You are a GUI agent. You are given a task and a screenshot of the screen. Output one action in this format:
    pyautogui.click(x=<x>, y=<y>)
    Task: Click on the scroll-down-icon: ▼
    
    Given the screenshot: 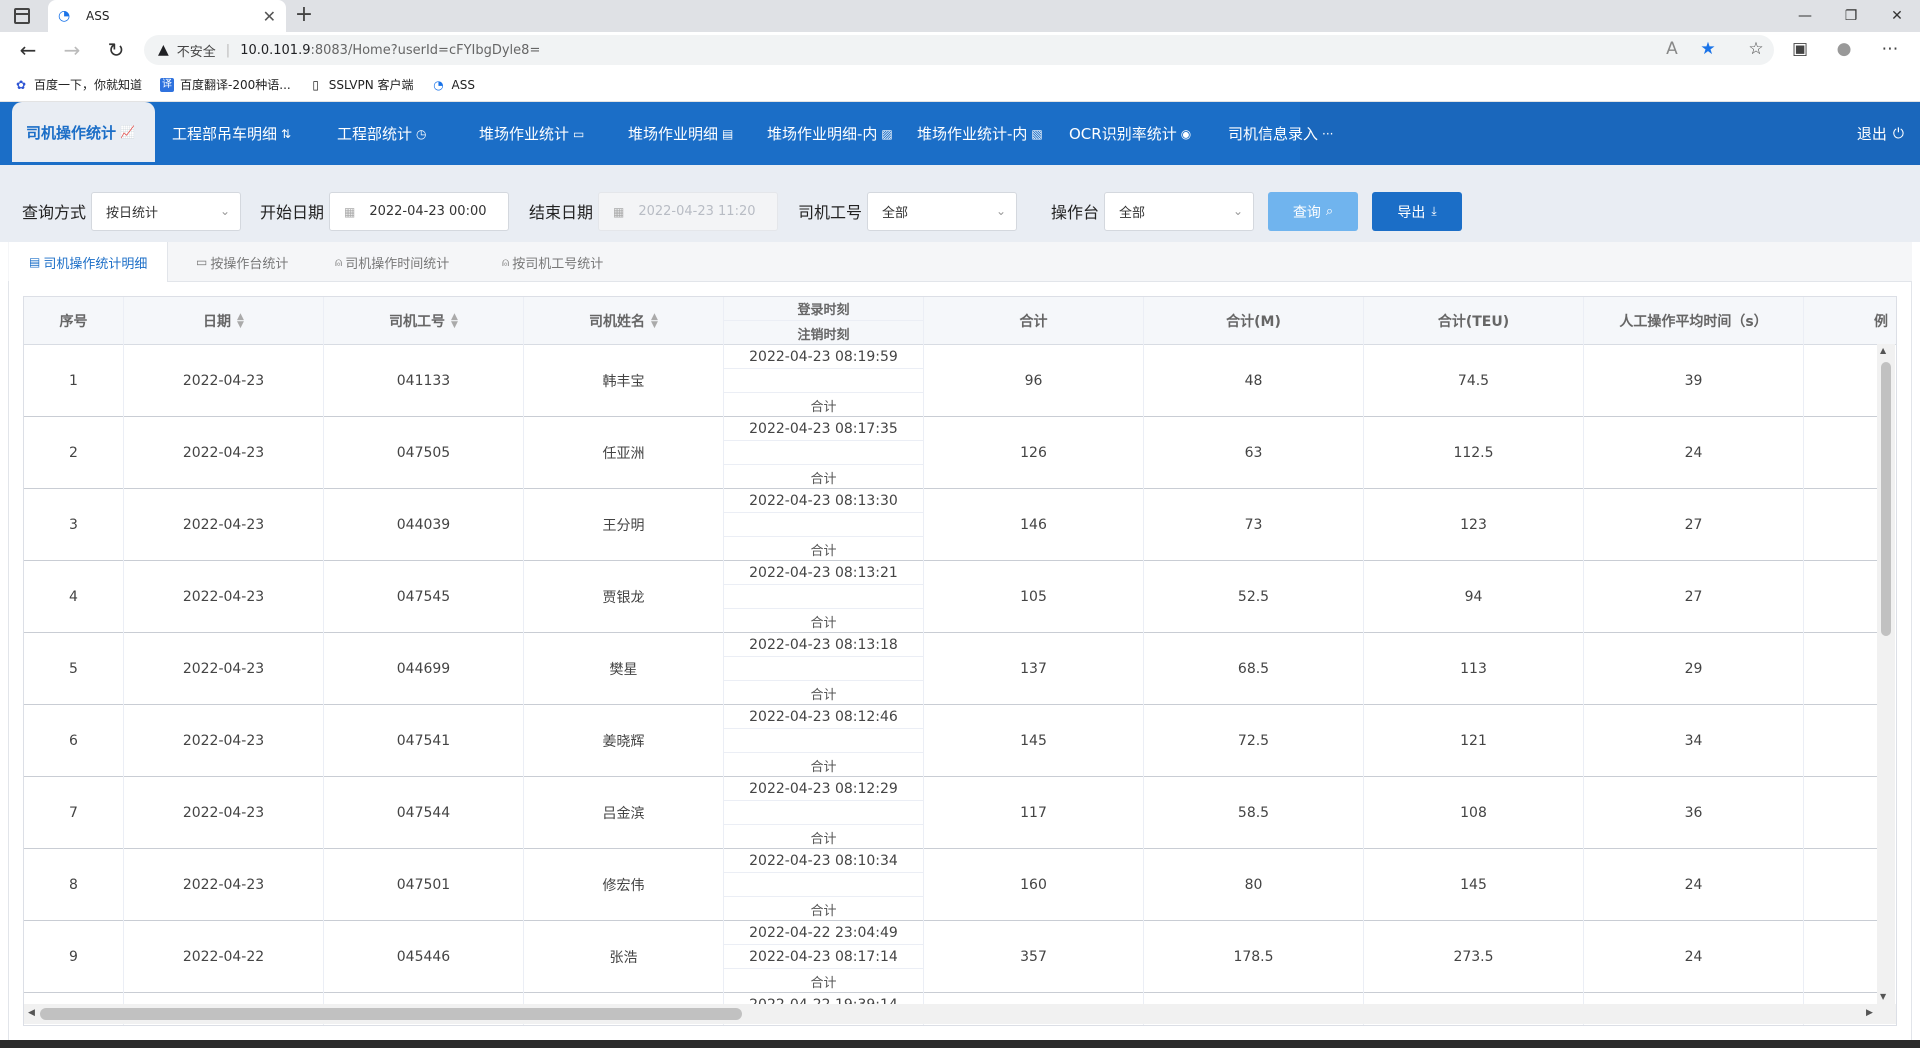 What is the action you would take?
    pyautogui.click(x=1883, y=996)
    